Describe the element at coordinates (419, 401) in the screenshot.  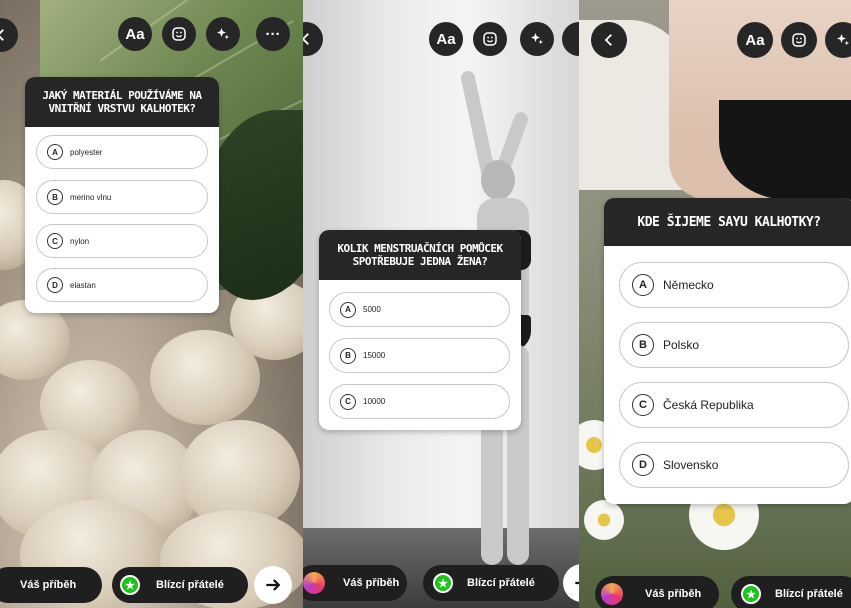
I see `quiz-option-c: C 10000` at that location.